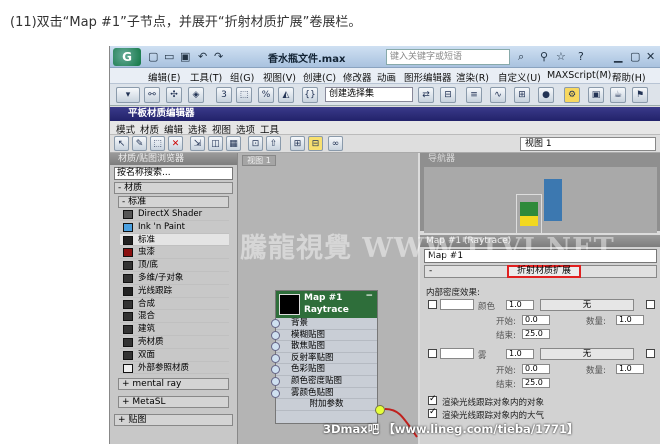 The height and width of the screenshot is (444, 661). I want to click on material-item: 多维/子对象, so click(174, 278).